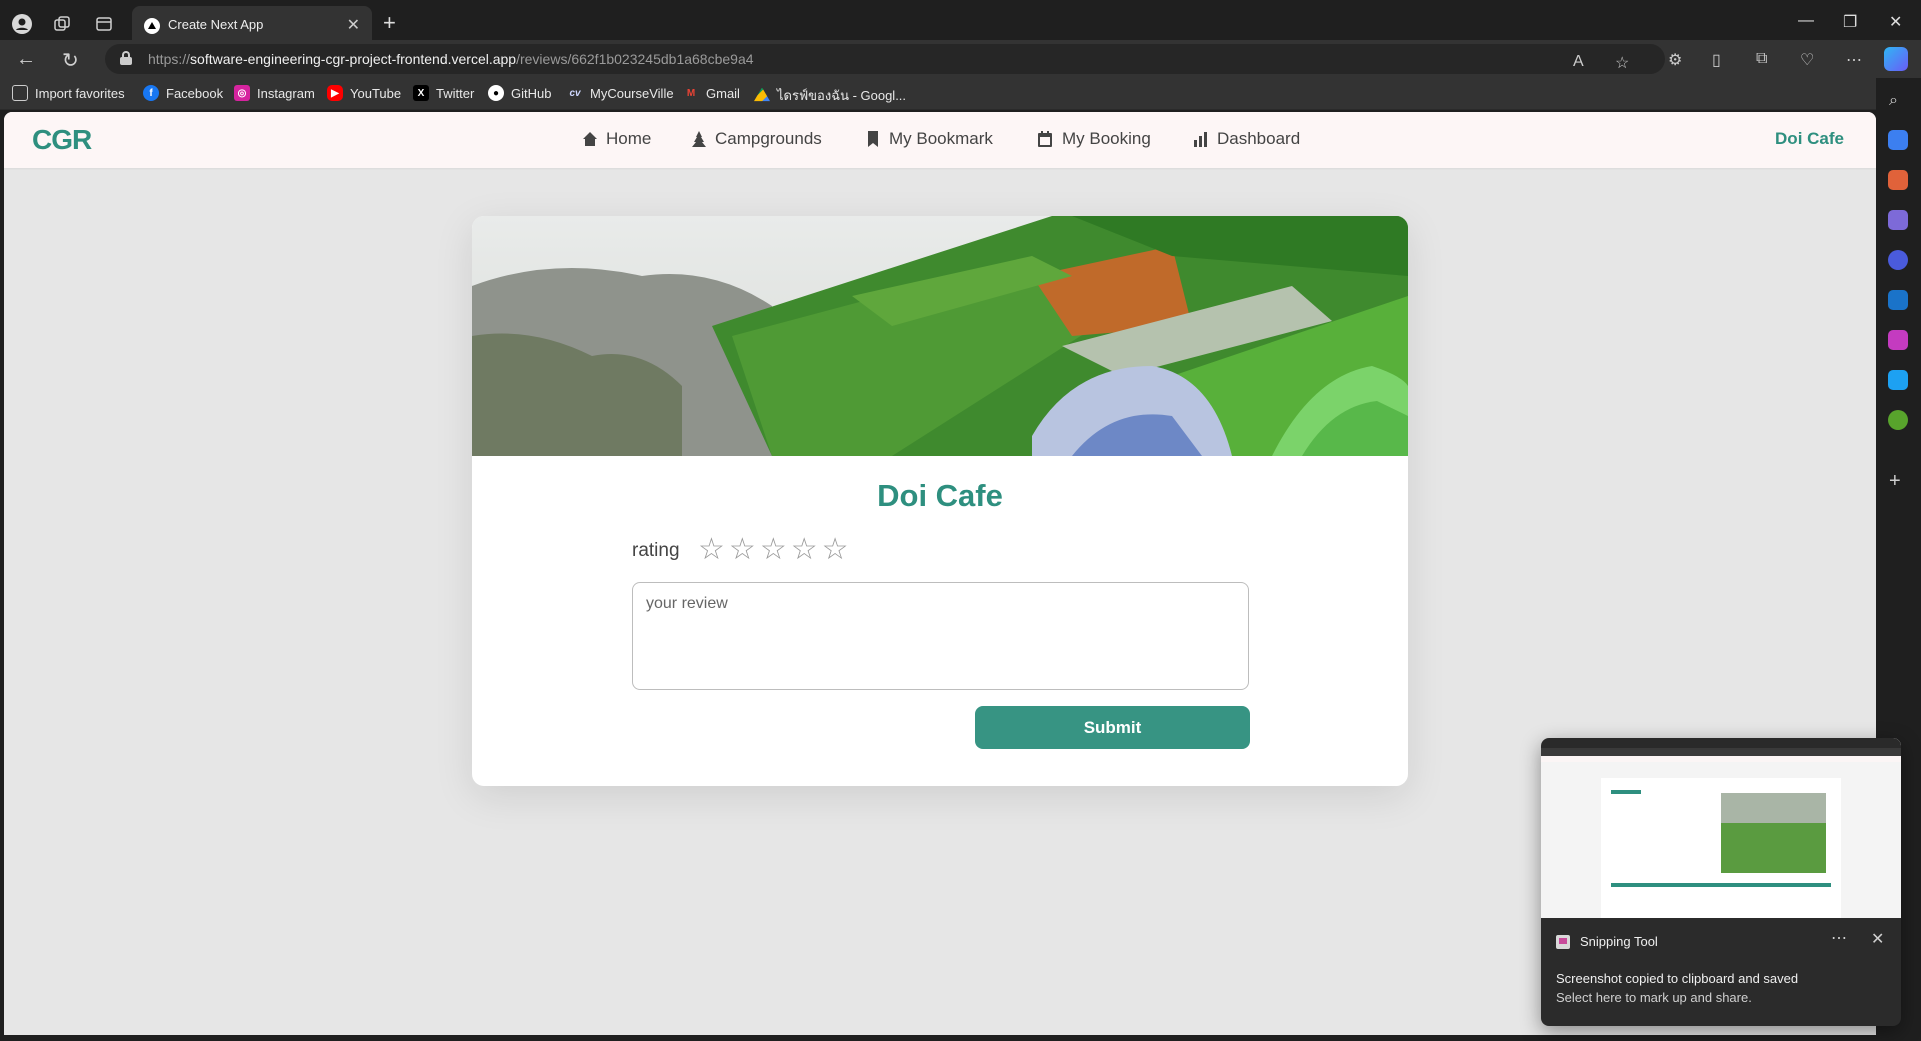 The width and height of the screenshot is (1921, 1041). What do you see at coordinates (353, 25) in the screenshot?
I see `close-tab-icon: ✕` at bounding box center [353, 25].